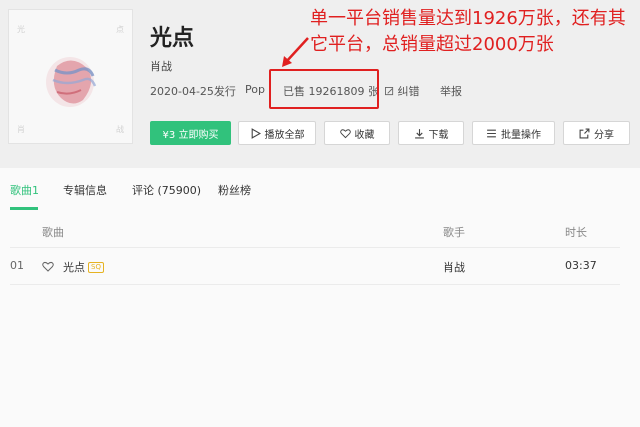 The image size is (640, 427). Describe the element at coordinates (584, 133) in the screenshot. I see `share-icon` at that location.